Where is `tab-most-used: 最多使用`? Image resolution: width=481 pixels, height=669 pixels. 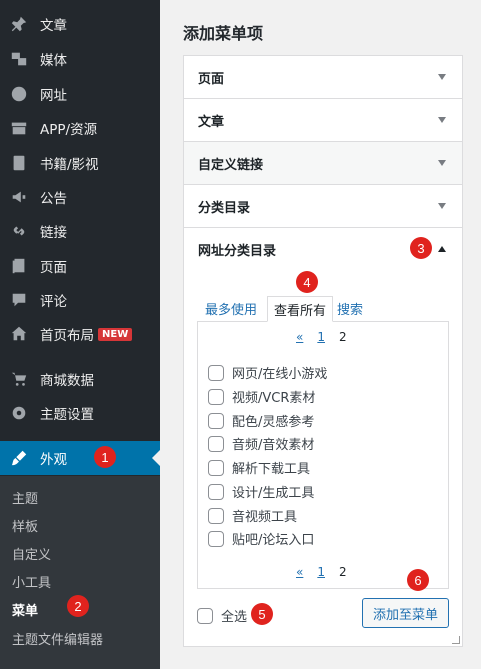
tab-most-used: 最多使用 is located at coordinates (234, 309).